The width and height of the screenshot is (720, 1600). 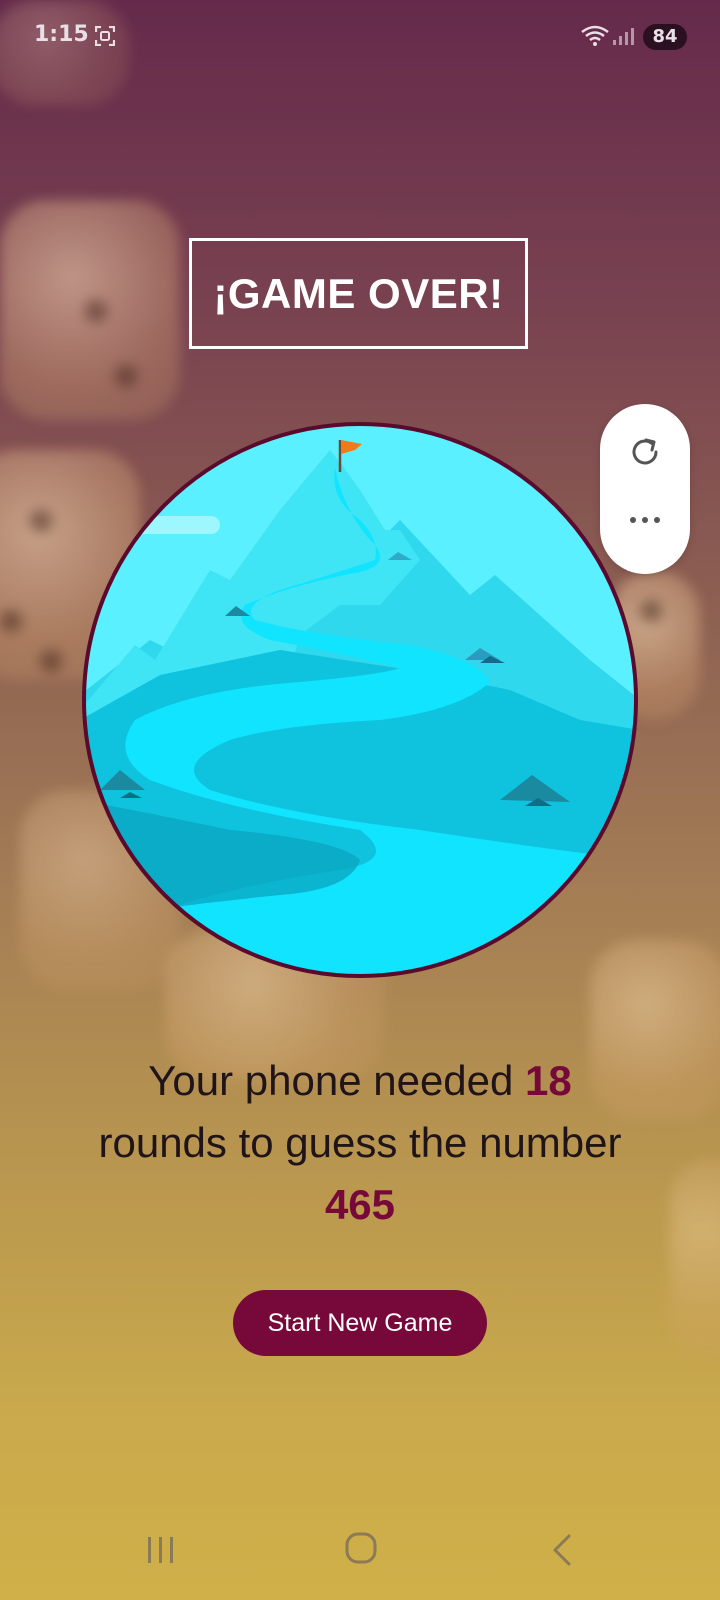 I want to click on guessed-number: 465, so click(x=360, y=1204).